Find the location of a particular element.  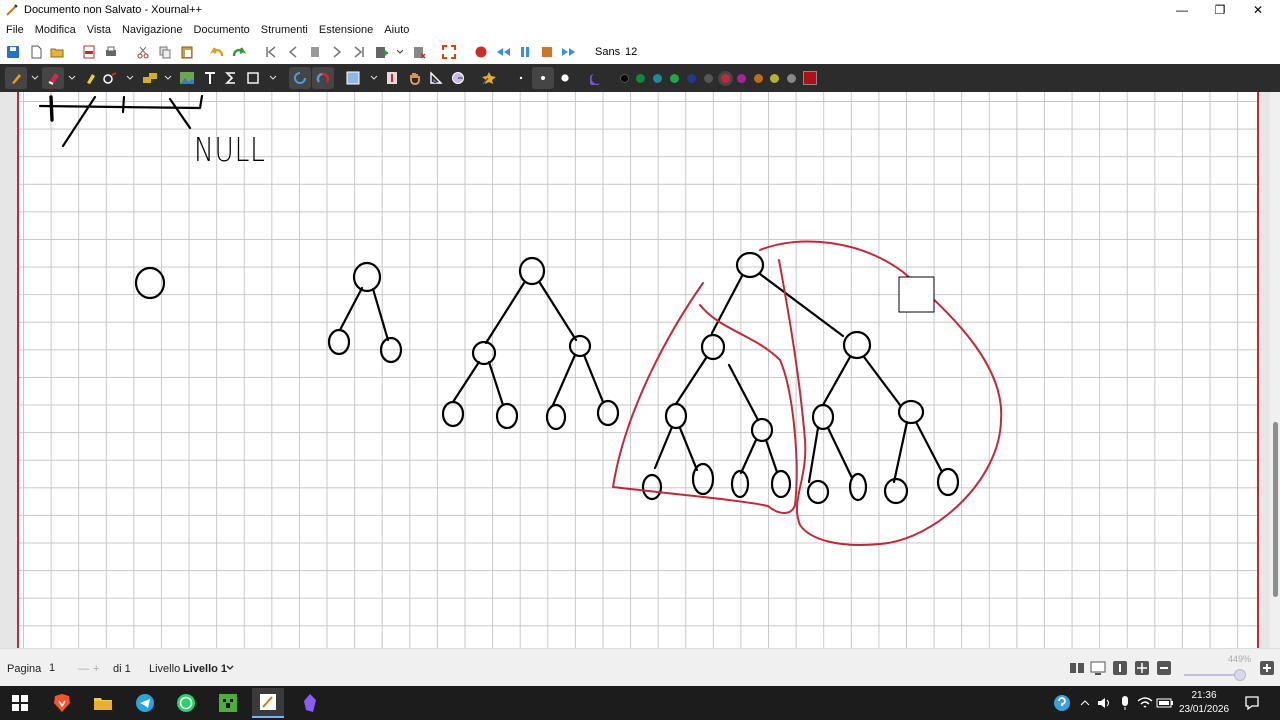

text-tool-icon is located at coordinates (210, 78).